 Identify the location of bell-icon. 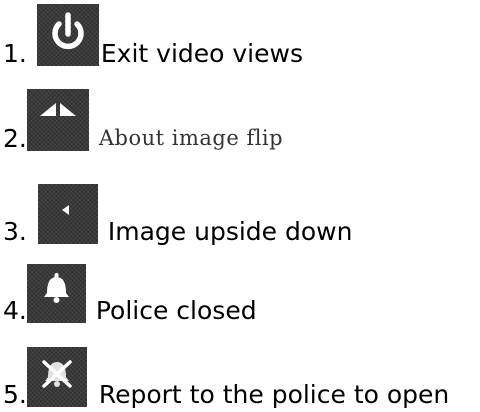
(56, 293).